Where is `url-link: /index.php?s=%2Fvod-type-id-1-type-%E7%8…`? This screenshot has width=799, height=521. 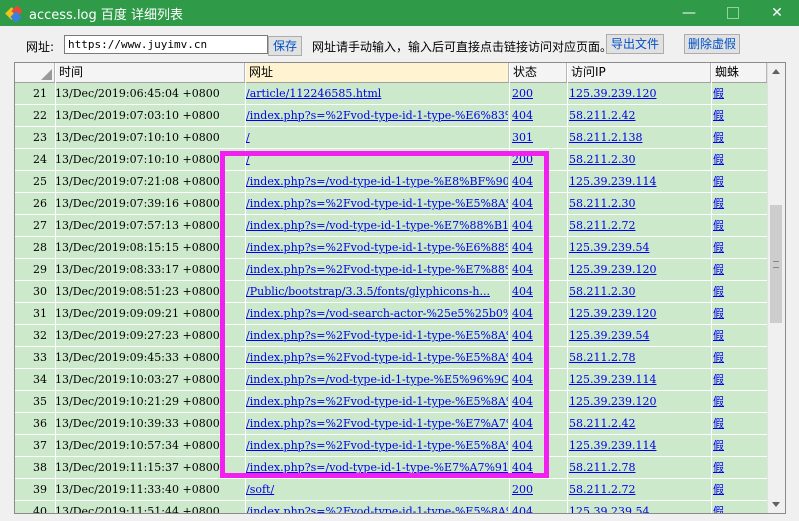
url-link: /index.php?s=%2Fvod-type-id-1-type-%E7%8… is located at coordinates (377, 269).